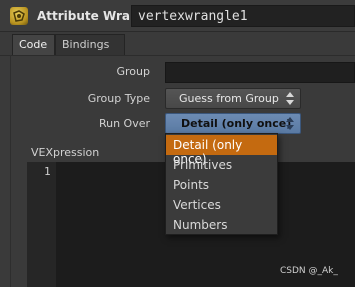  I want to click on run-over-value: Detail (only once), so click(236, 123).